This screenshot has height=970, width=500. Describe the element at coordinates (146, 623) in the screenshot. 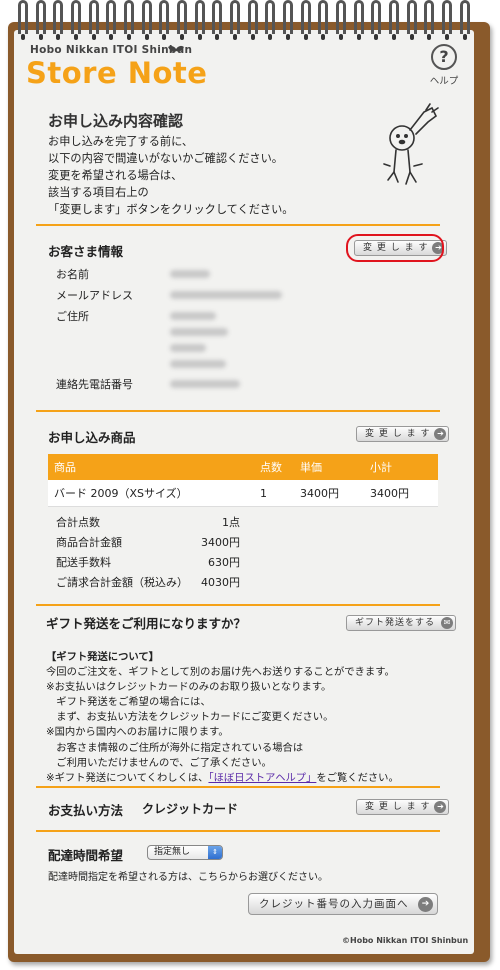

I see `gift-section-title: ギフト発送をご利用になりますか？` at that location.